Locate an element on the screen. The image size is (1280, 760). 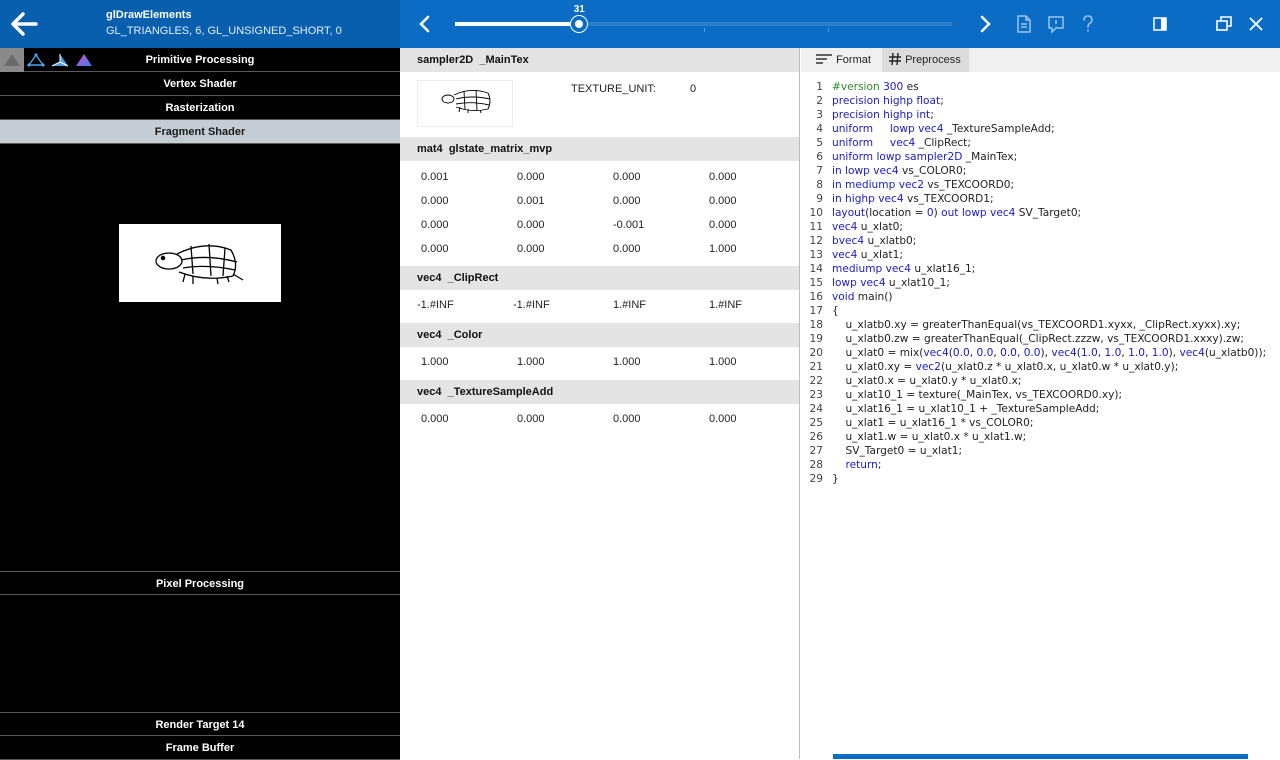
line-number: 23 is located at coordinates (816, 395).